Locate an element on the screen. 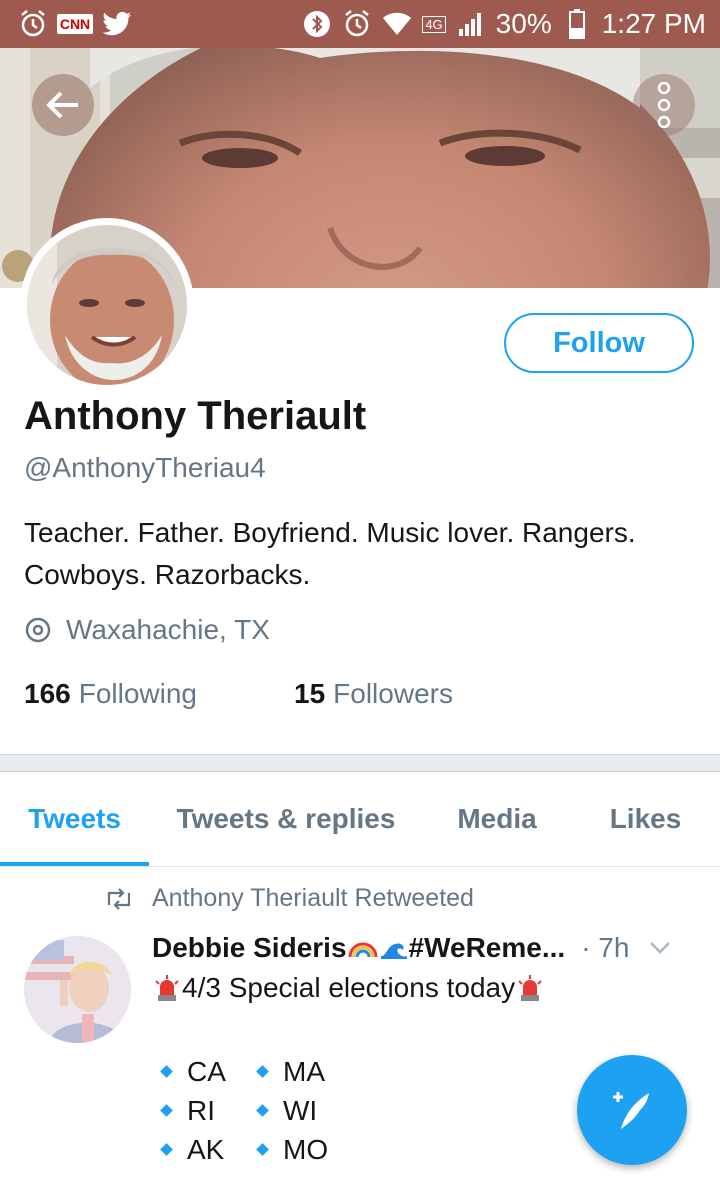 This screenshot has width=720, height=1199. list-item: RI WI is located at coordinates (257, 1110).